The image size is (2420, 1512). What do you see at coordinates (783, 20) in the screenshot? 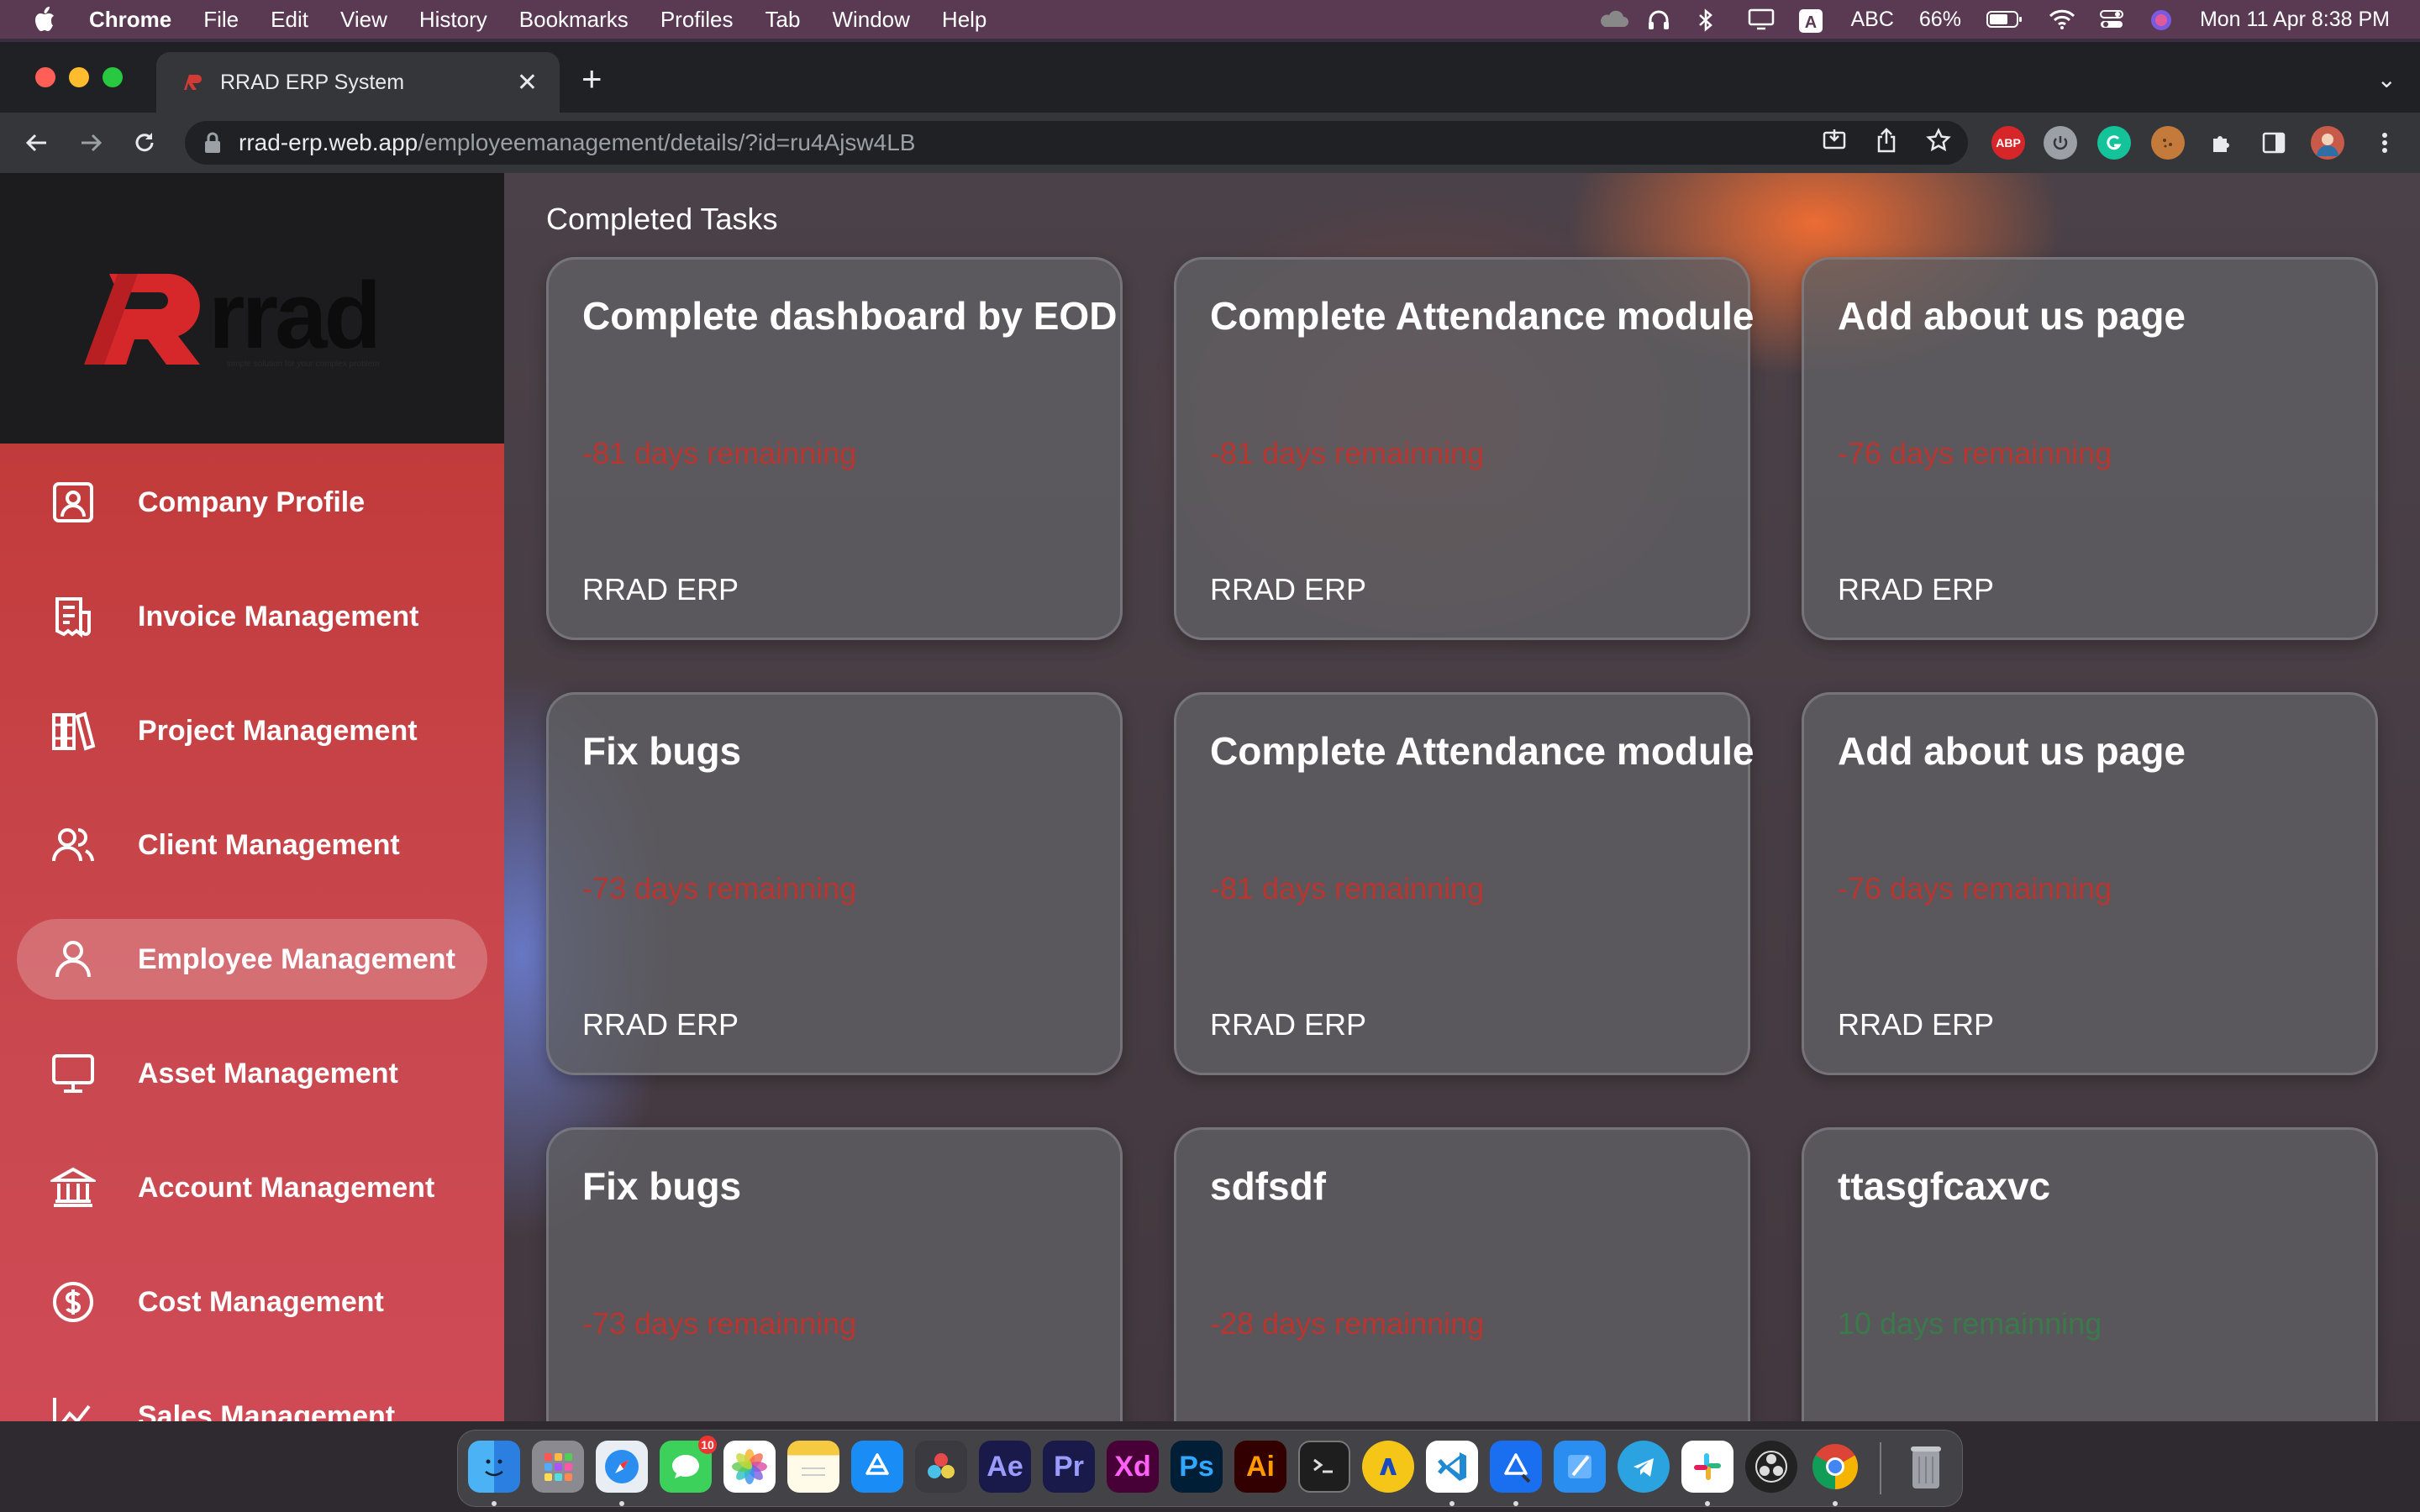
I see `menu-tab: Tab` at bounding box center [783, 20].